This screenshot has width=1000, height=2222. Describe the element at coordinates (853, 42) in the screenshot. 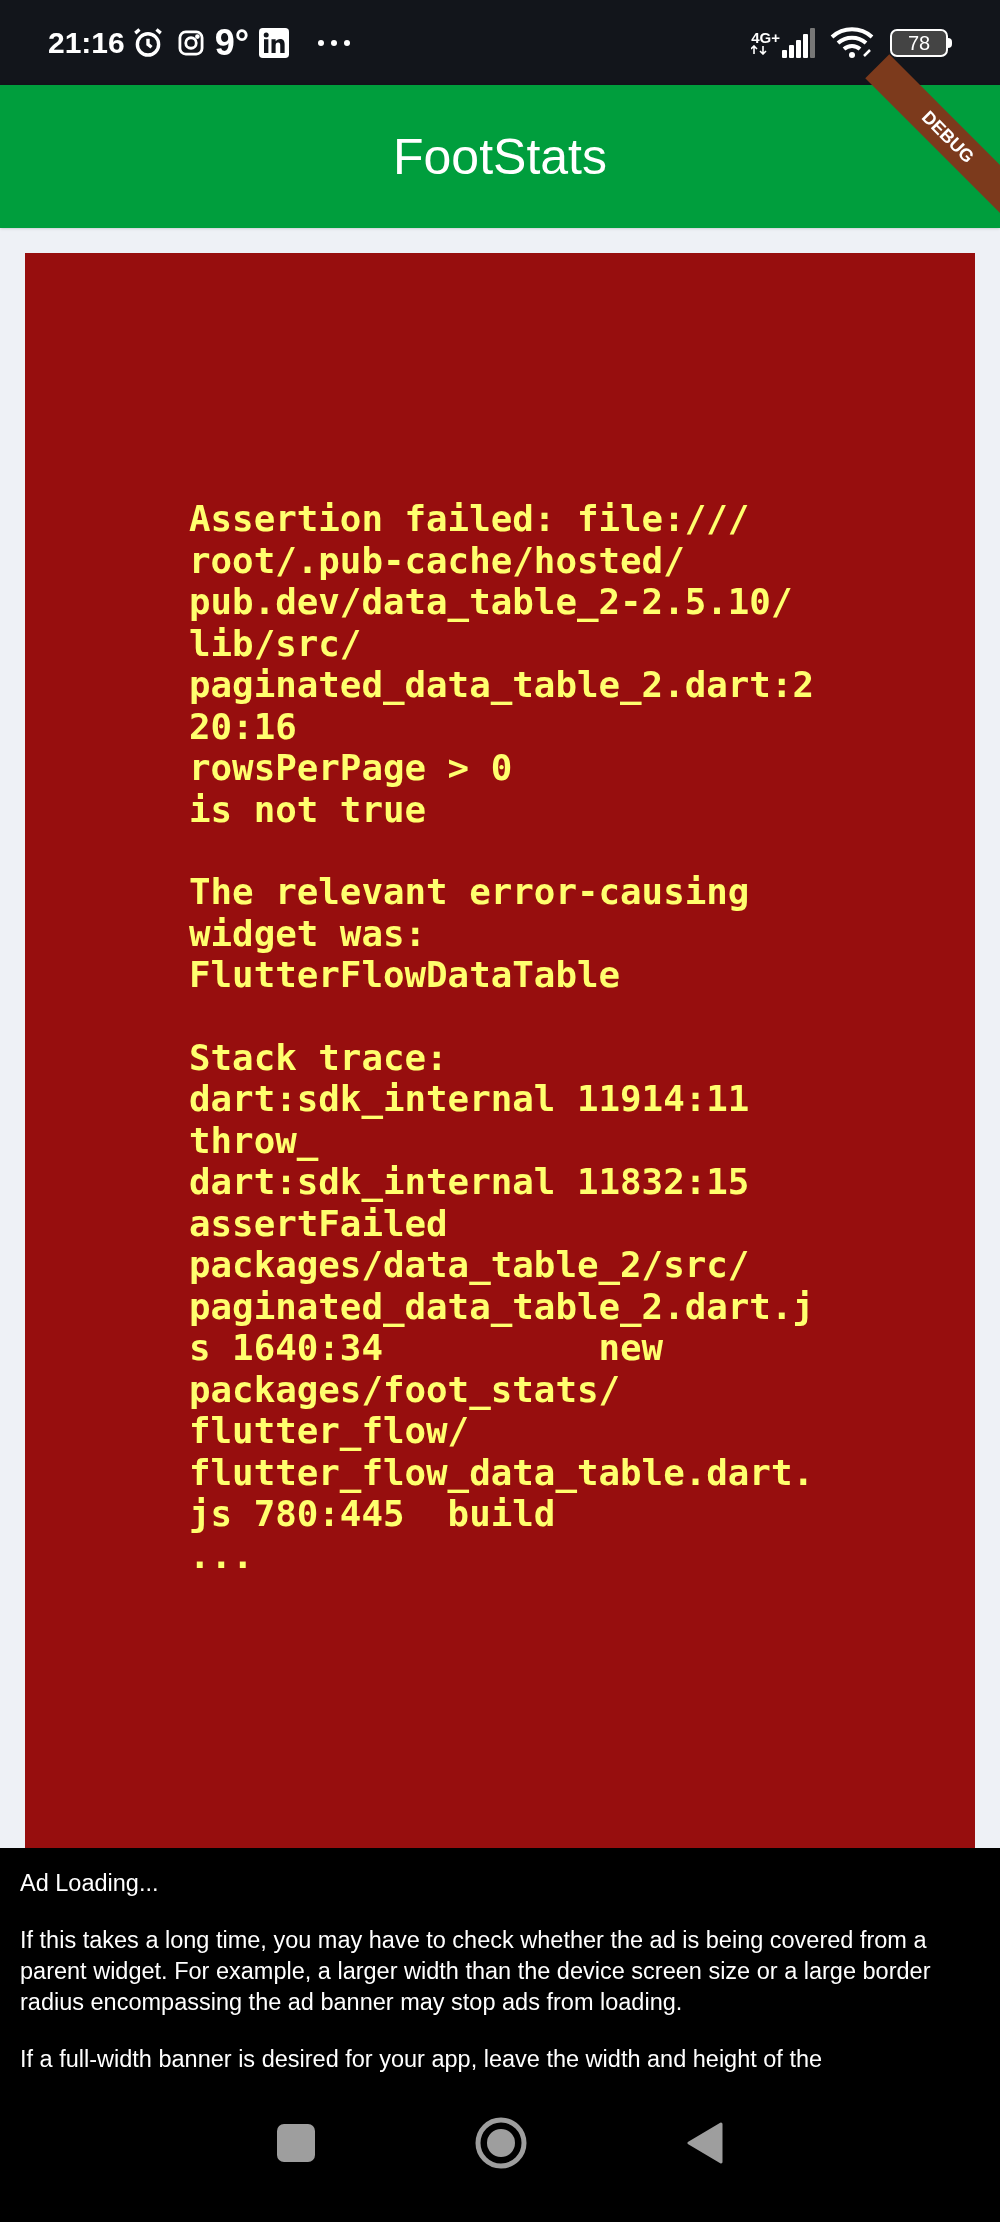

I see `wifi-icon` at that location.